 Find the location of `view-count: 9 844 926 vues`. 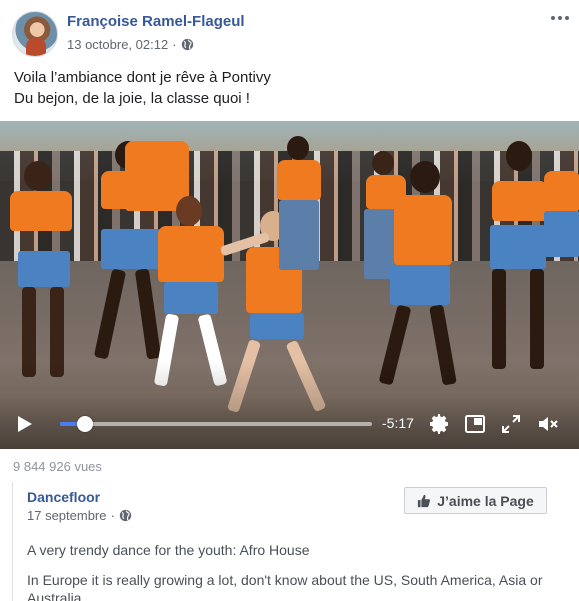

view-count: 9 844 926 vues is located at coordinates (57, 466).